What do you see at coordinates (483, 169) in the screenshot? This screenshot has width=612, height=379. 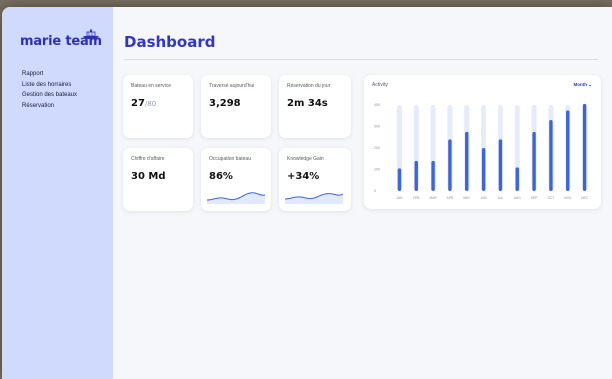 I see `bar-jun` at bounding box center [483, 169].